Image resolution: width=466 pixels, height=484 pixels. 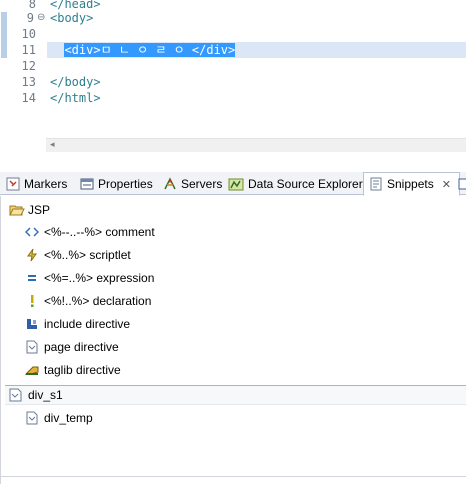 I want to click on servers-icon, so click(x=170, y=183).